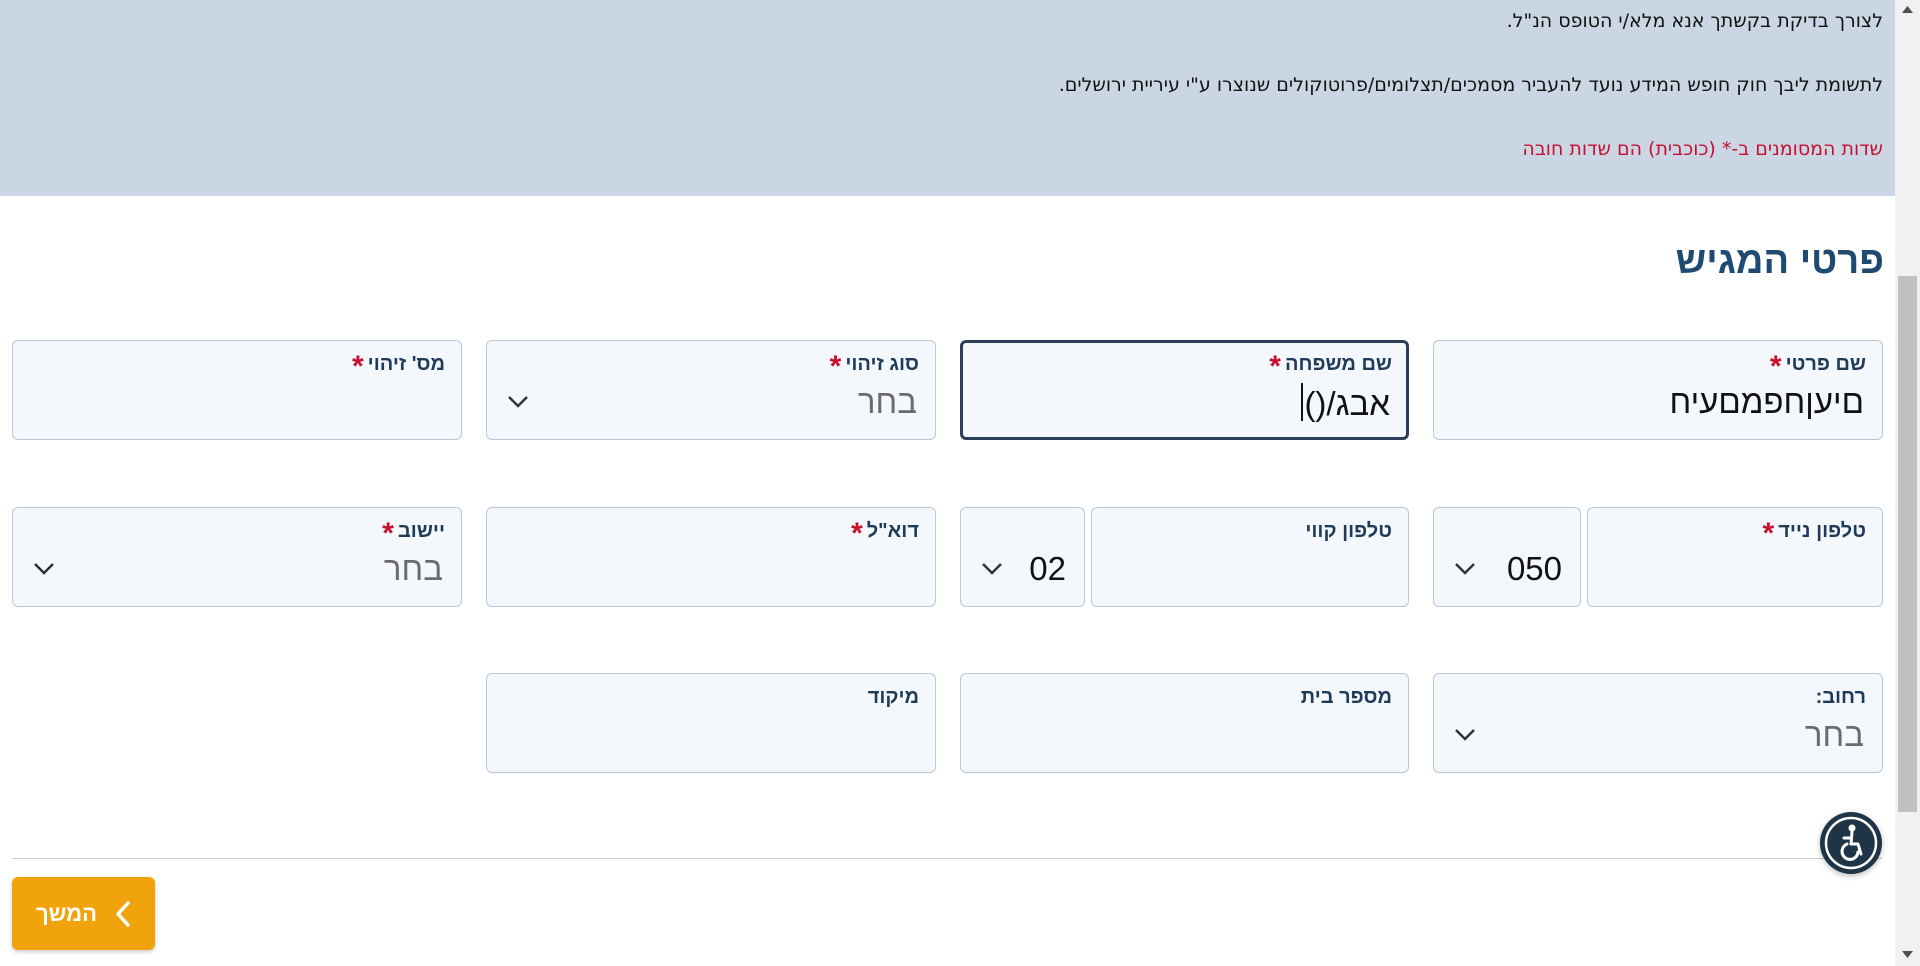  Describe the element at coordinates (1658, 390) in the screenshot. I see `first-name-field: שם פרטי* םיעןחפמםעיח` at that location.